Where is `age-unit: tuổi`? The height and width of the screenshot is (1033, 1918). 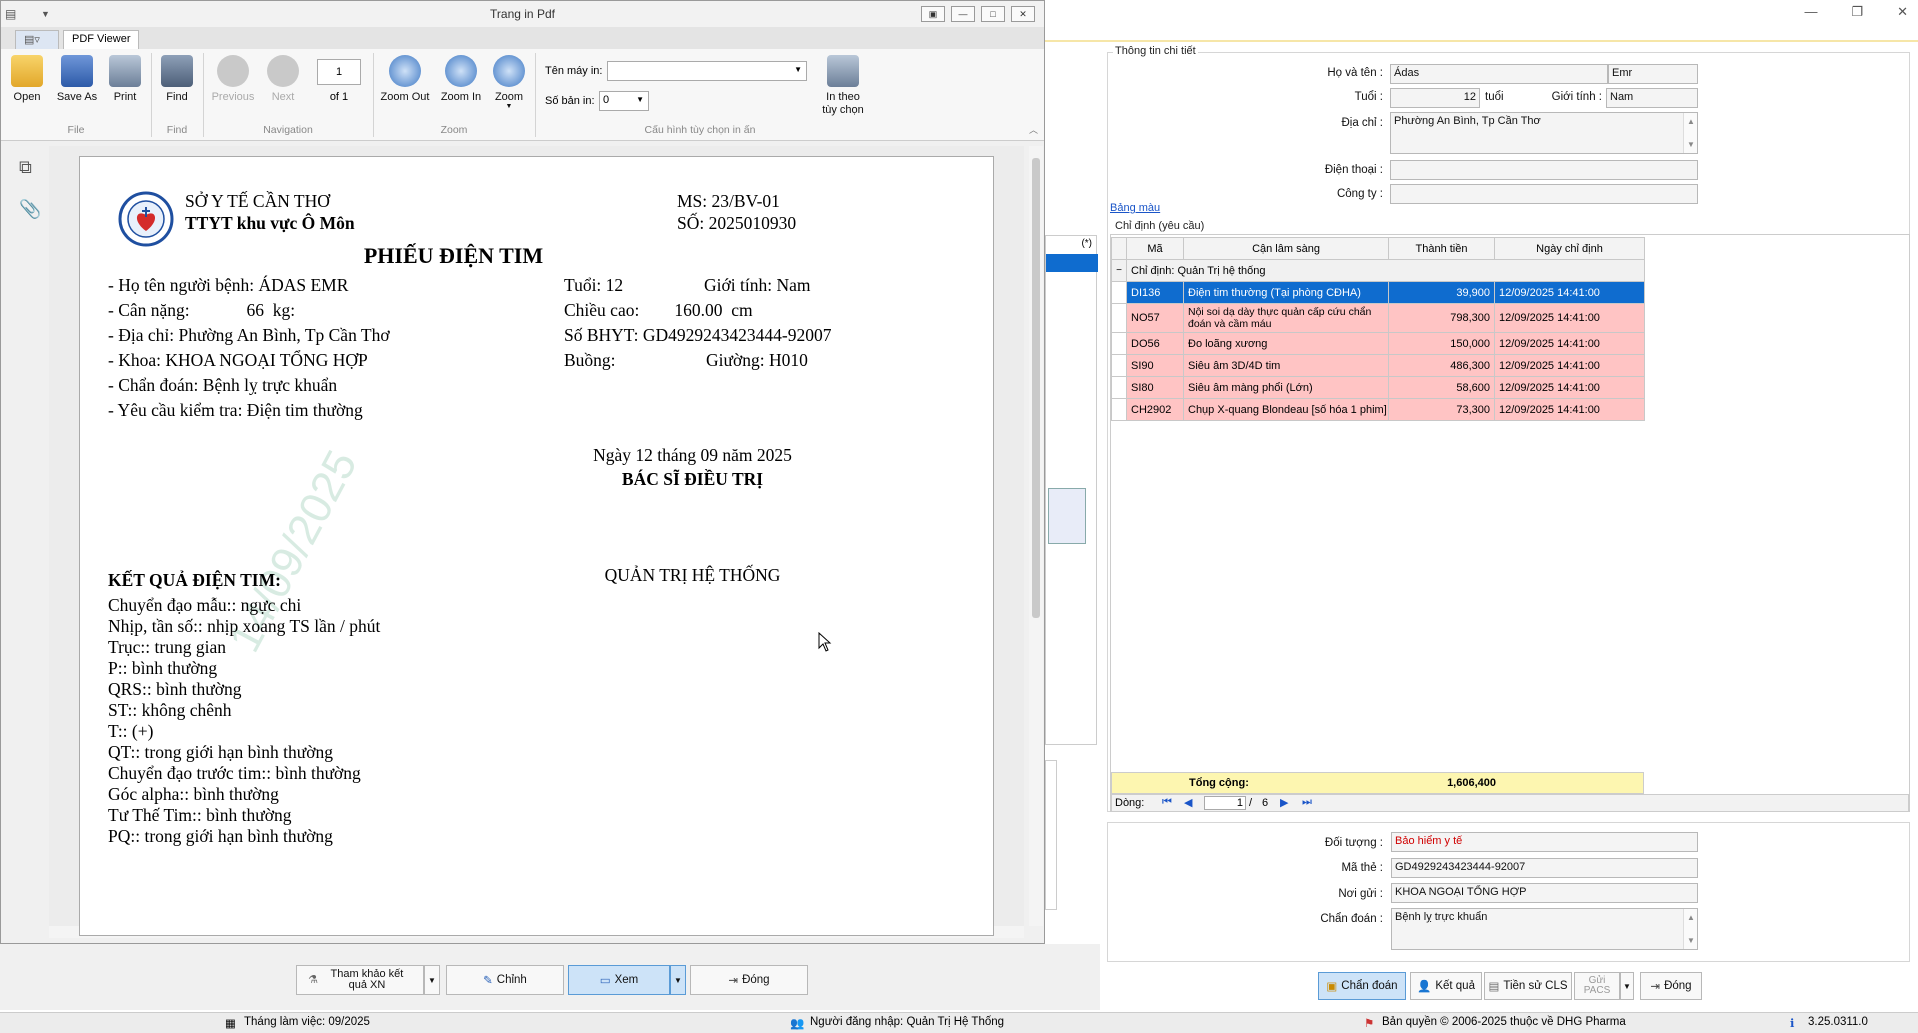 age-unit: tuổi is located at coordinates (1494, 97).